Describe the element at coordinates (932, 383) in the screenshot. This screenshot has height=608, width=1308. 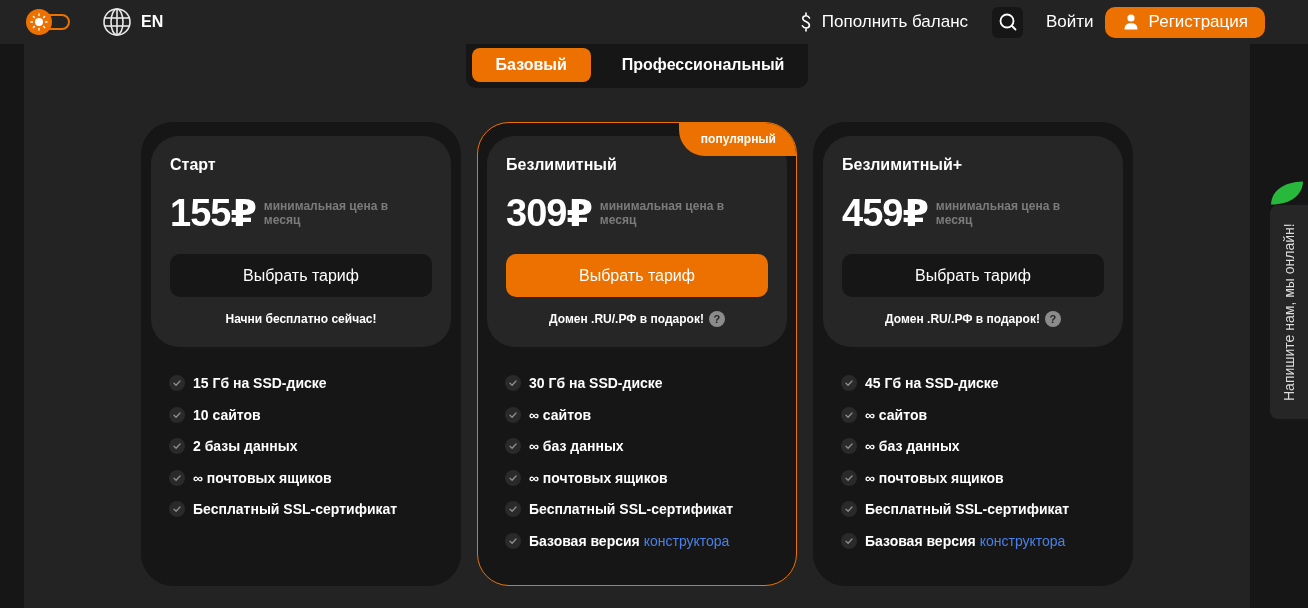
I see `feature-text: 45 Гб на SSD-диске` at that location.